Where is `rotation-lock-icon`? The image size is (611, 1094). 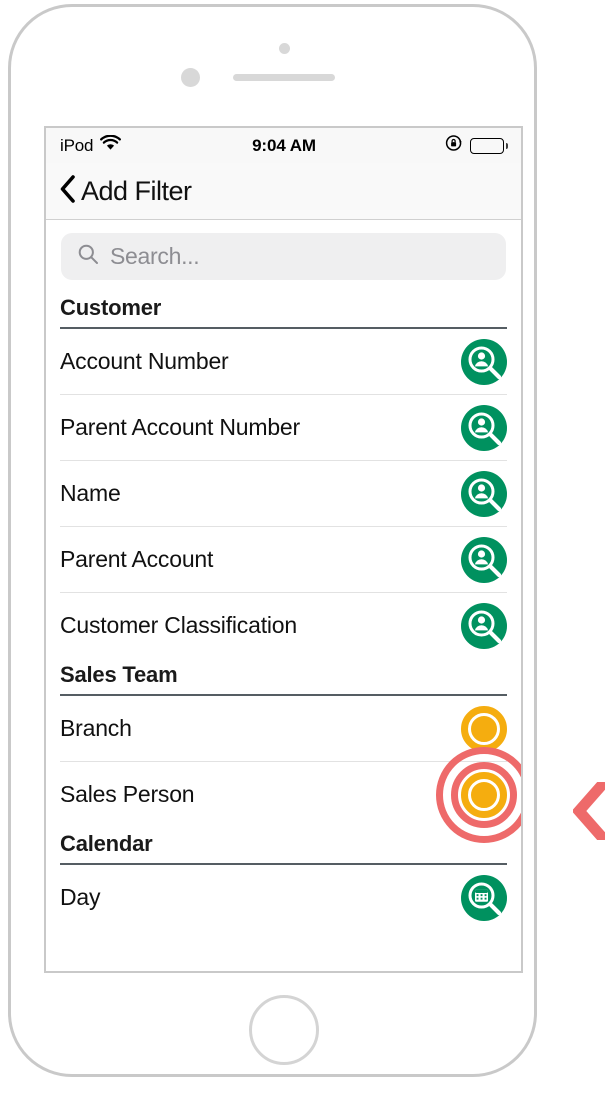
rotation-lock-icon is located at coordinates (454, 145).